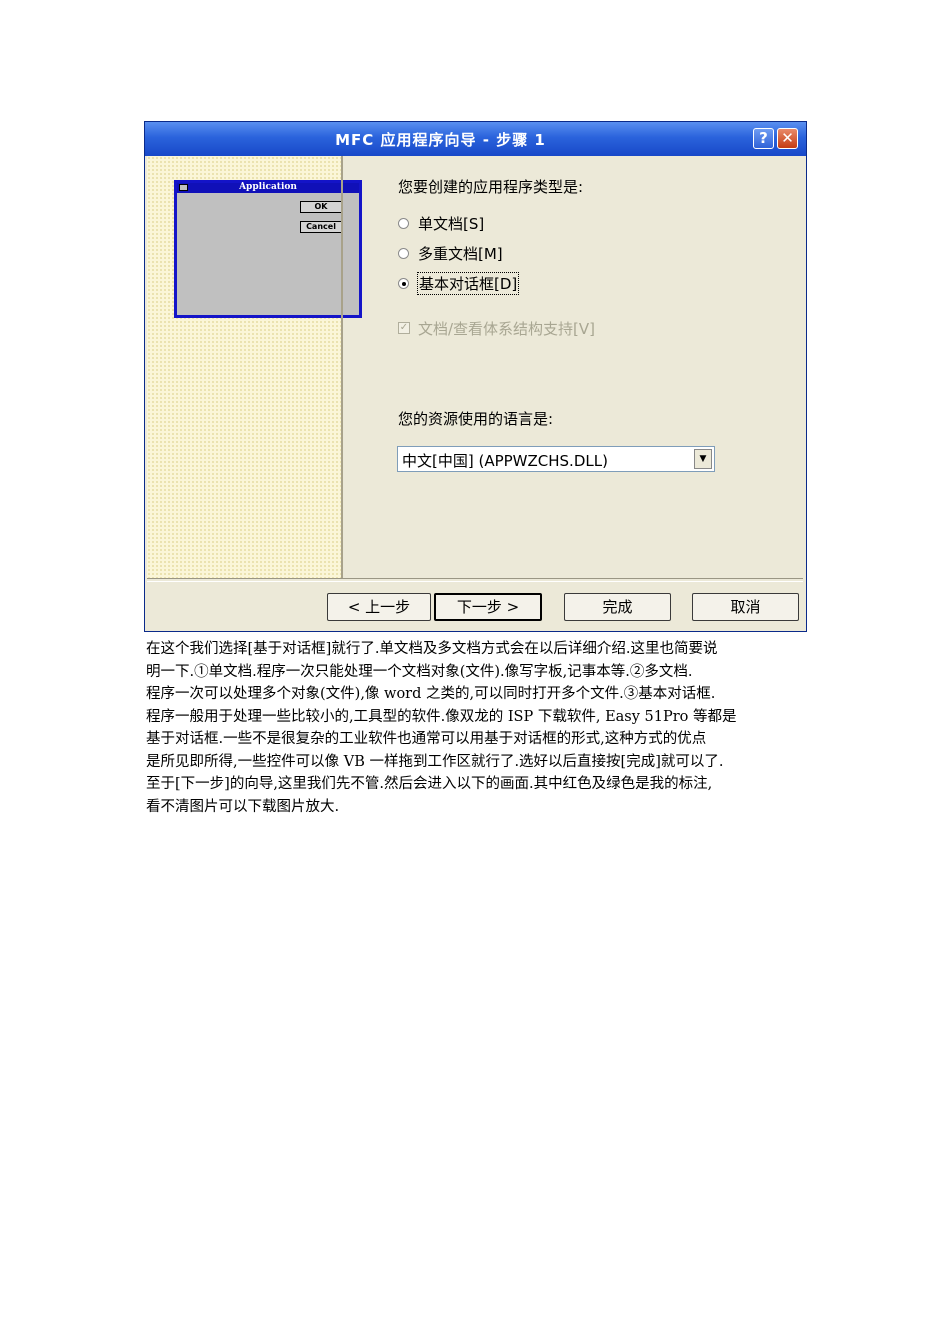 Image resolution: width=950 pixels, height=1344 pixels. Describe the element at coordinates (488, 607) in the screenshot. I see `next-button: 下一步 >` at that location.